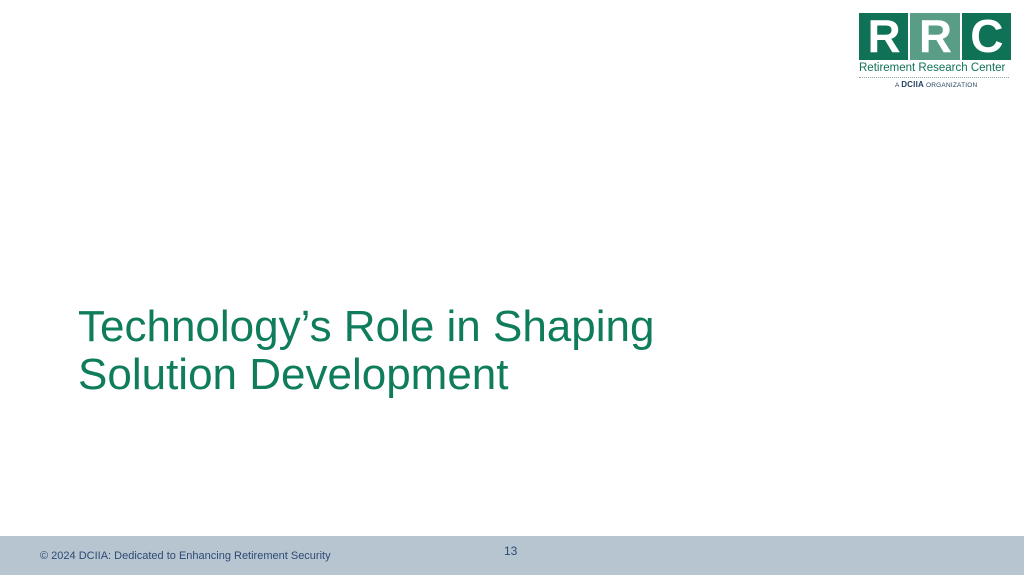  I want to click on logo-letter-r-first: R, so click(884, 36).